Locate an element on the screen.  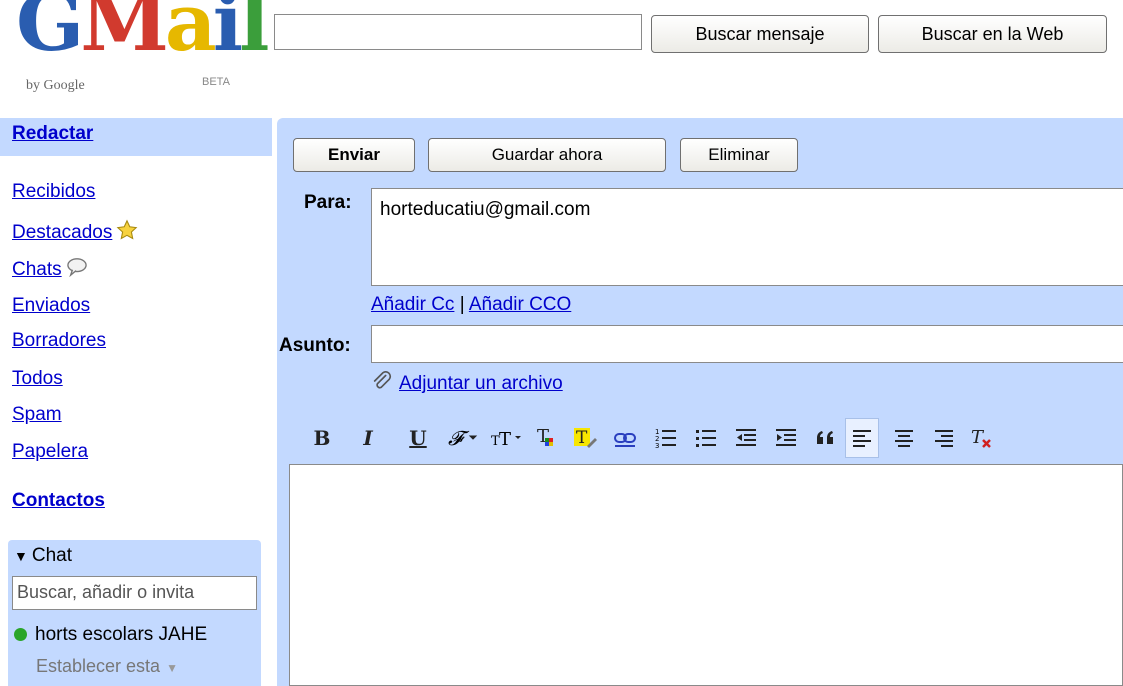
search-web-button: Buscar en la Web is located at coordinates (992, 34).